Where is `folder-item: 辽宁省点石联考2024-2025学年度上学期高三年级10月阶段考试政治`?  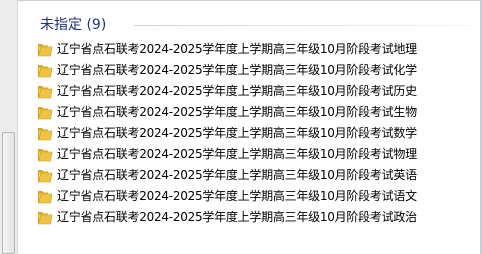
folder-item: 辽宁省点石联考2024-2025学年度上学期高三年级10月阶段考试政治 is located at coordinates (249, 217).